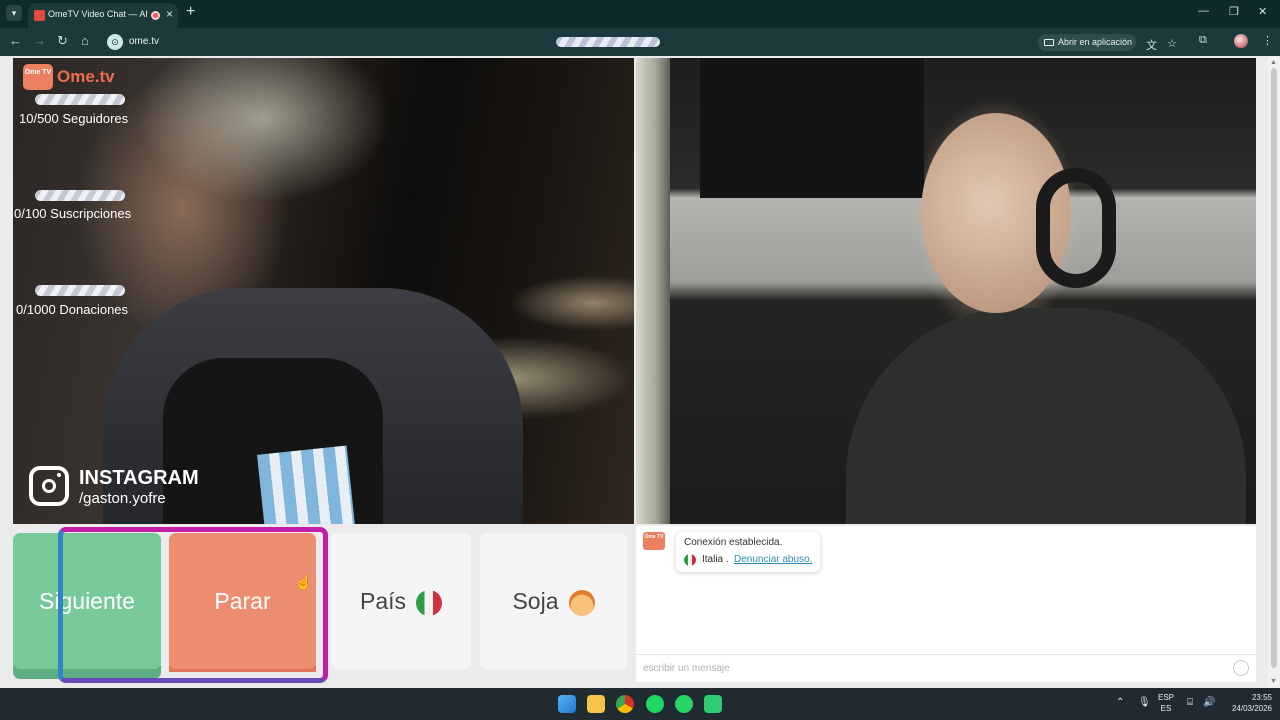 The width and height of the screenshot is (1280, 720). I want to click on instagram-dot, so click(59, 475).